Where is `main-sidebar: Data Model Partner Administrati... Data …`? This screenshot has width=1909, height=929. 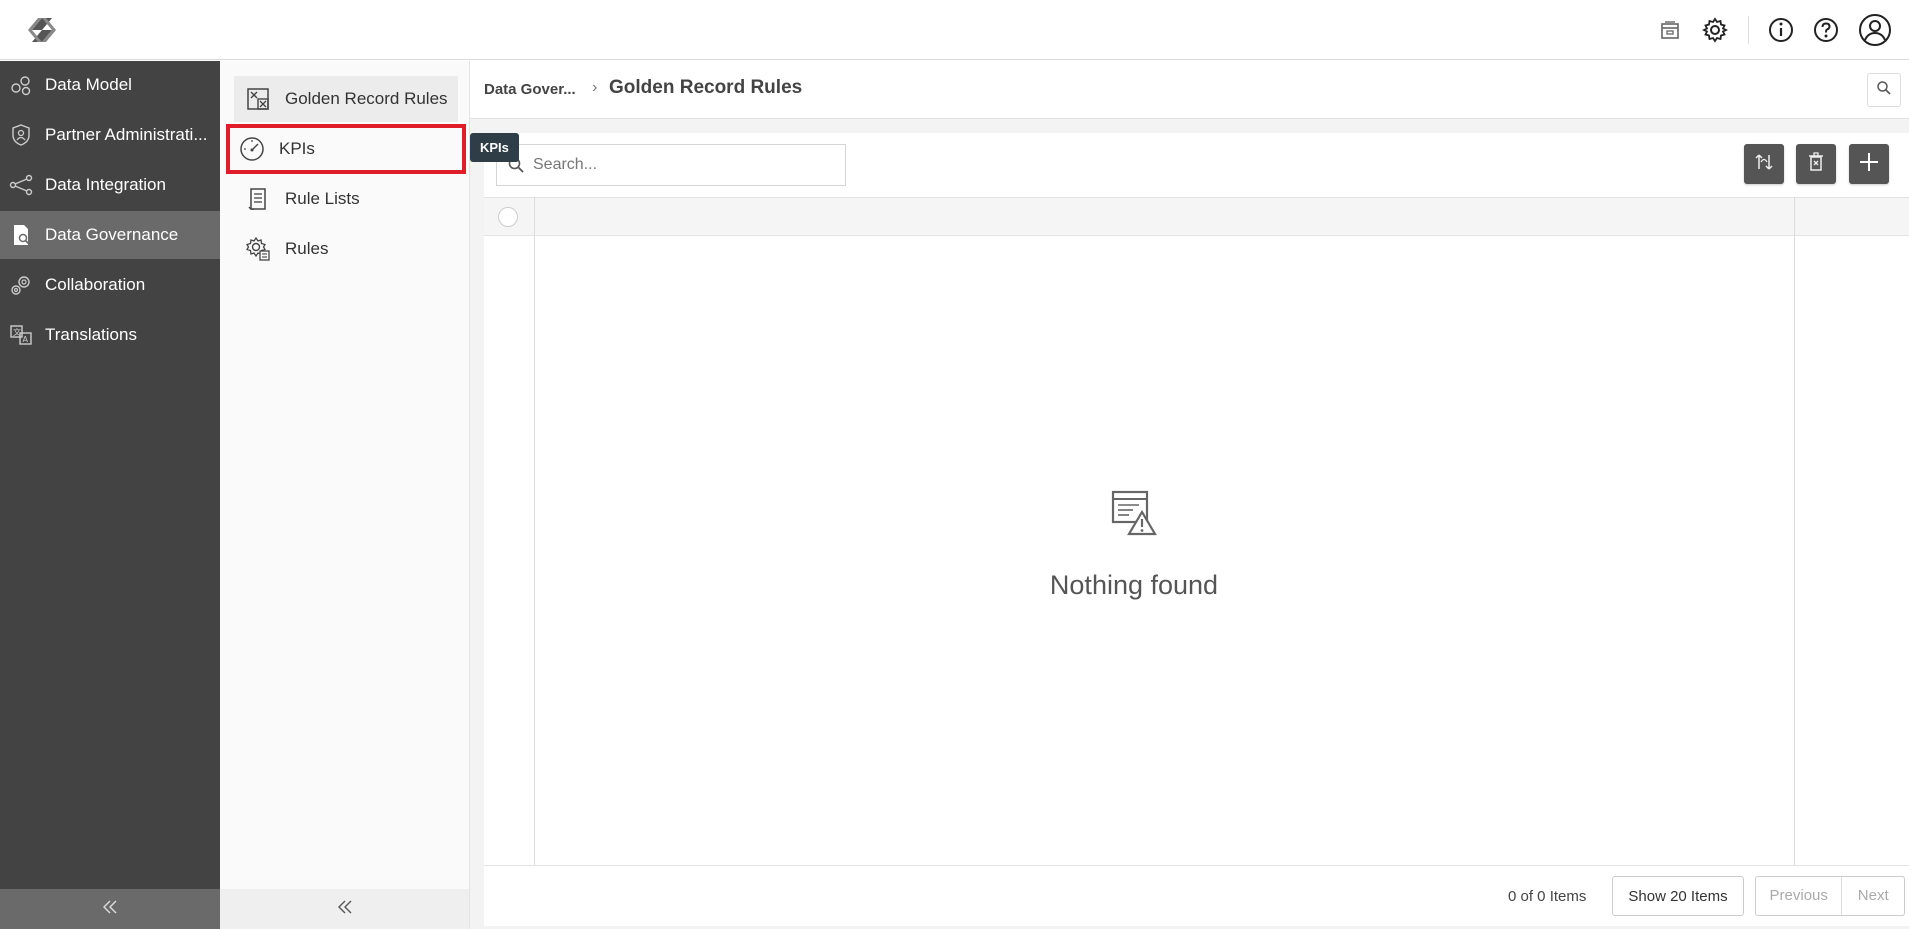
main-sidebar: Data Model Partner Administrati... Data … is located at coordinates (110, 495).